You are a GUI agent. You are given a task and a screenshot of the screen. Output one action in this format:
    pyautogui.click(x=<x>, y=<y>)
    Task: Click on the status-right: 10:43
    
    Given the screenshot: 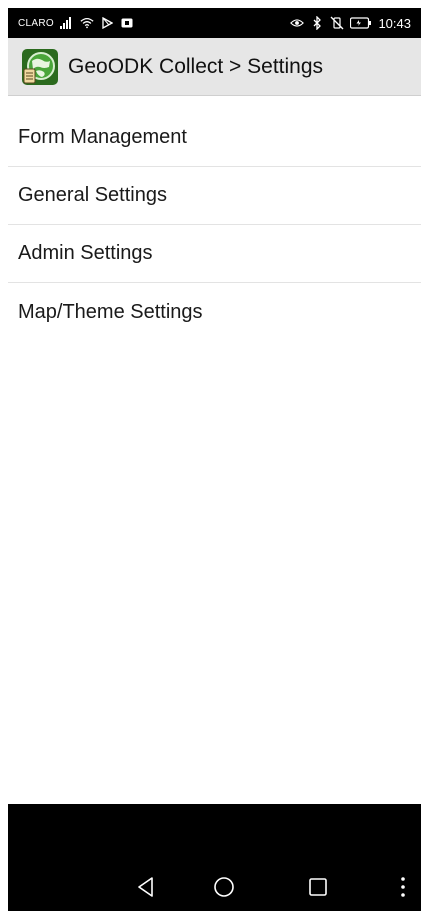 What is the action you would take?
    pyautogui.click(x=350, y=23)
    